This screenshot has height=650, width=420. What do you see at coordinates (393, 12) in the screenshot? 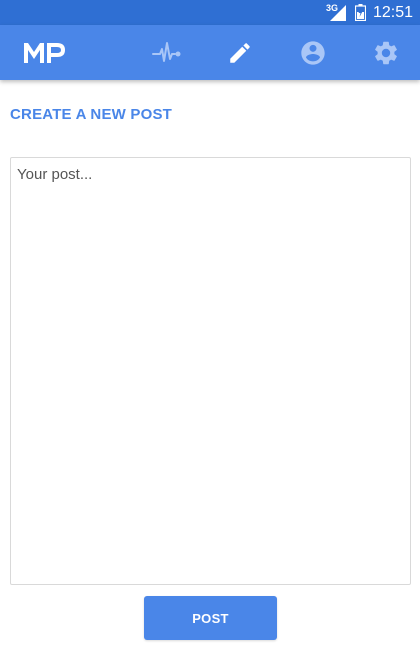
I see `clock: 12:51` at bounding box center [393, 12].